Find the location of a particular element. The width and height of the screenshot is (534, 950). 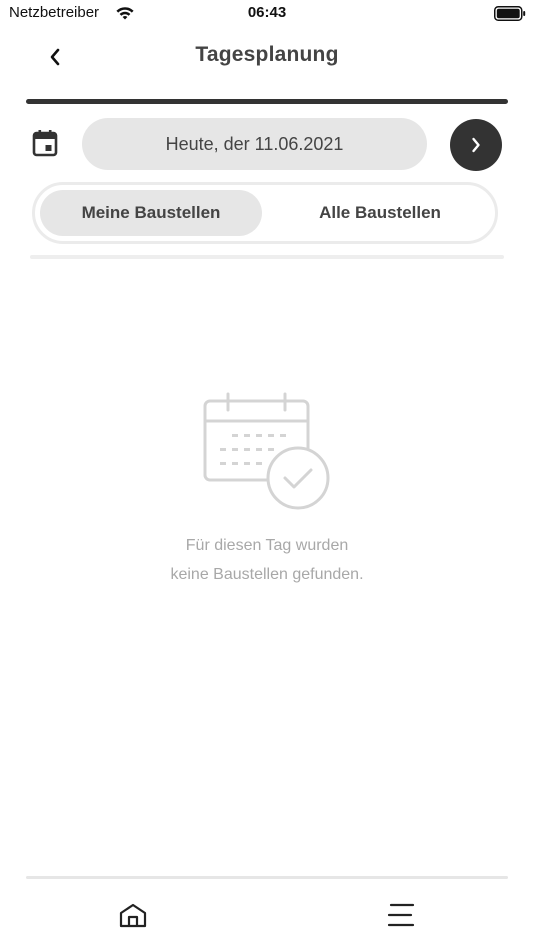

tab-label: Meine Baustellen is located at coordinates (151, 212).